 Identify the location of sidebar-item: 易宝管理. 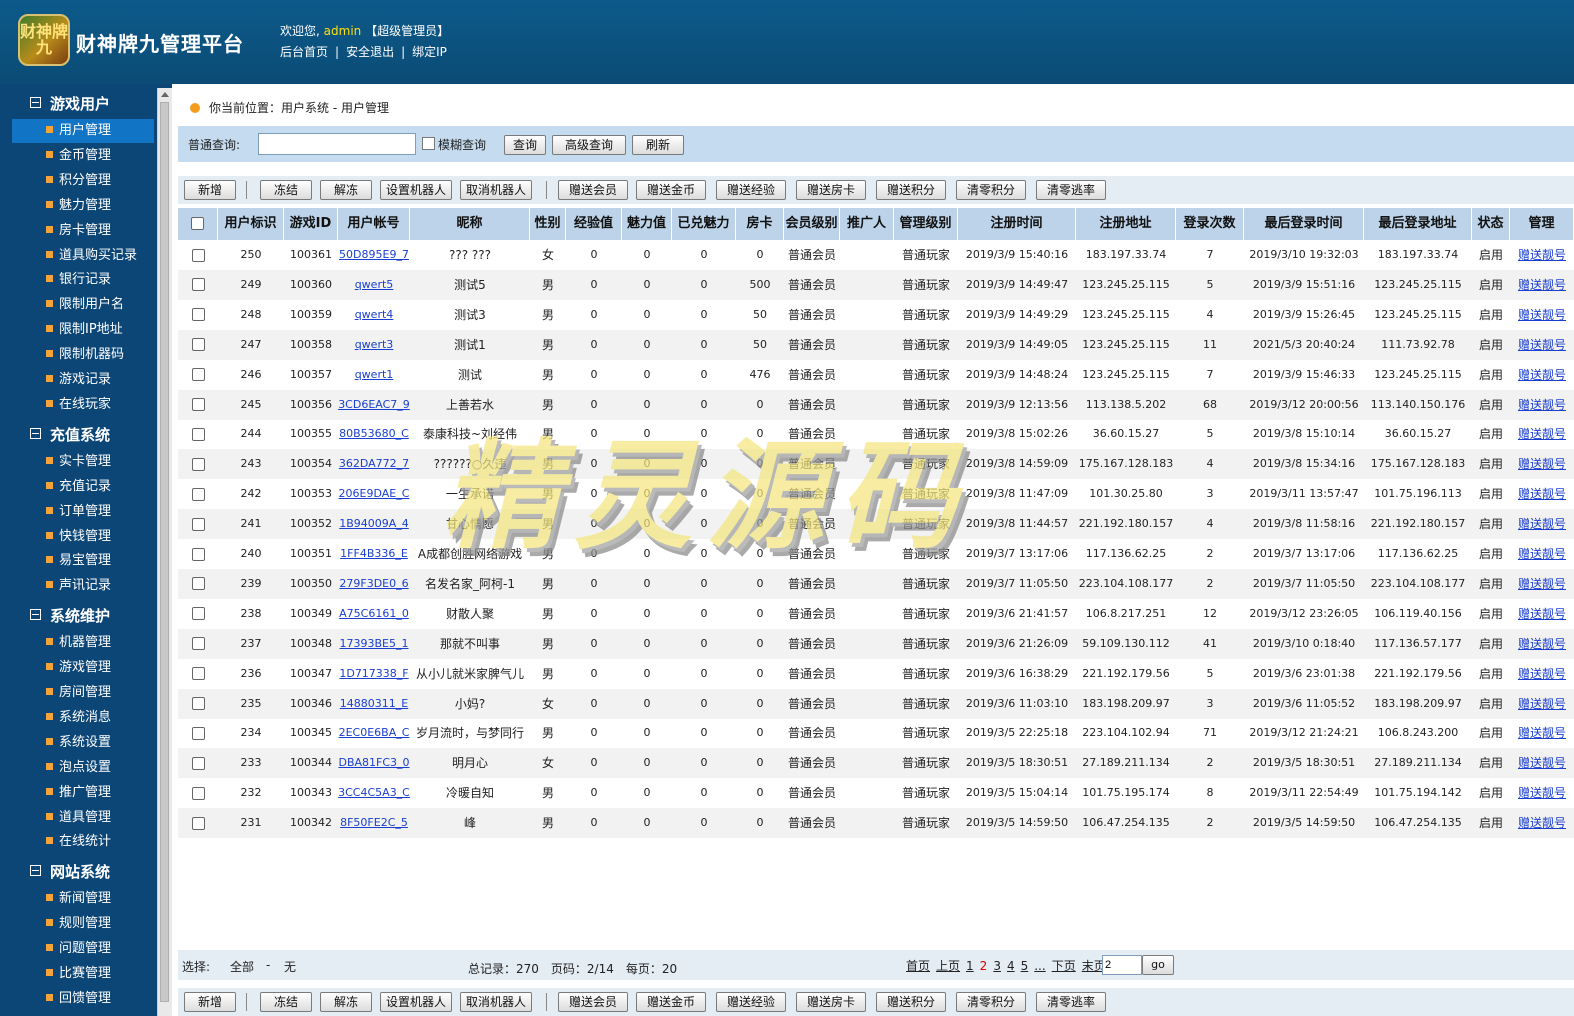
(83, 561).